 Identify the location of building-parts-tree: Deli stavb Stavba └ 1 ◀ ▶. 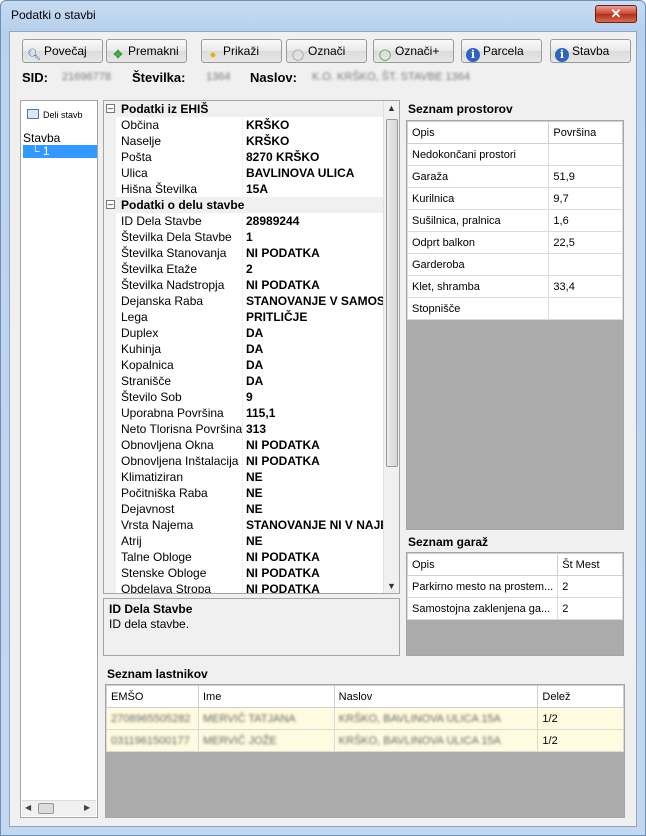
(59, 459).